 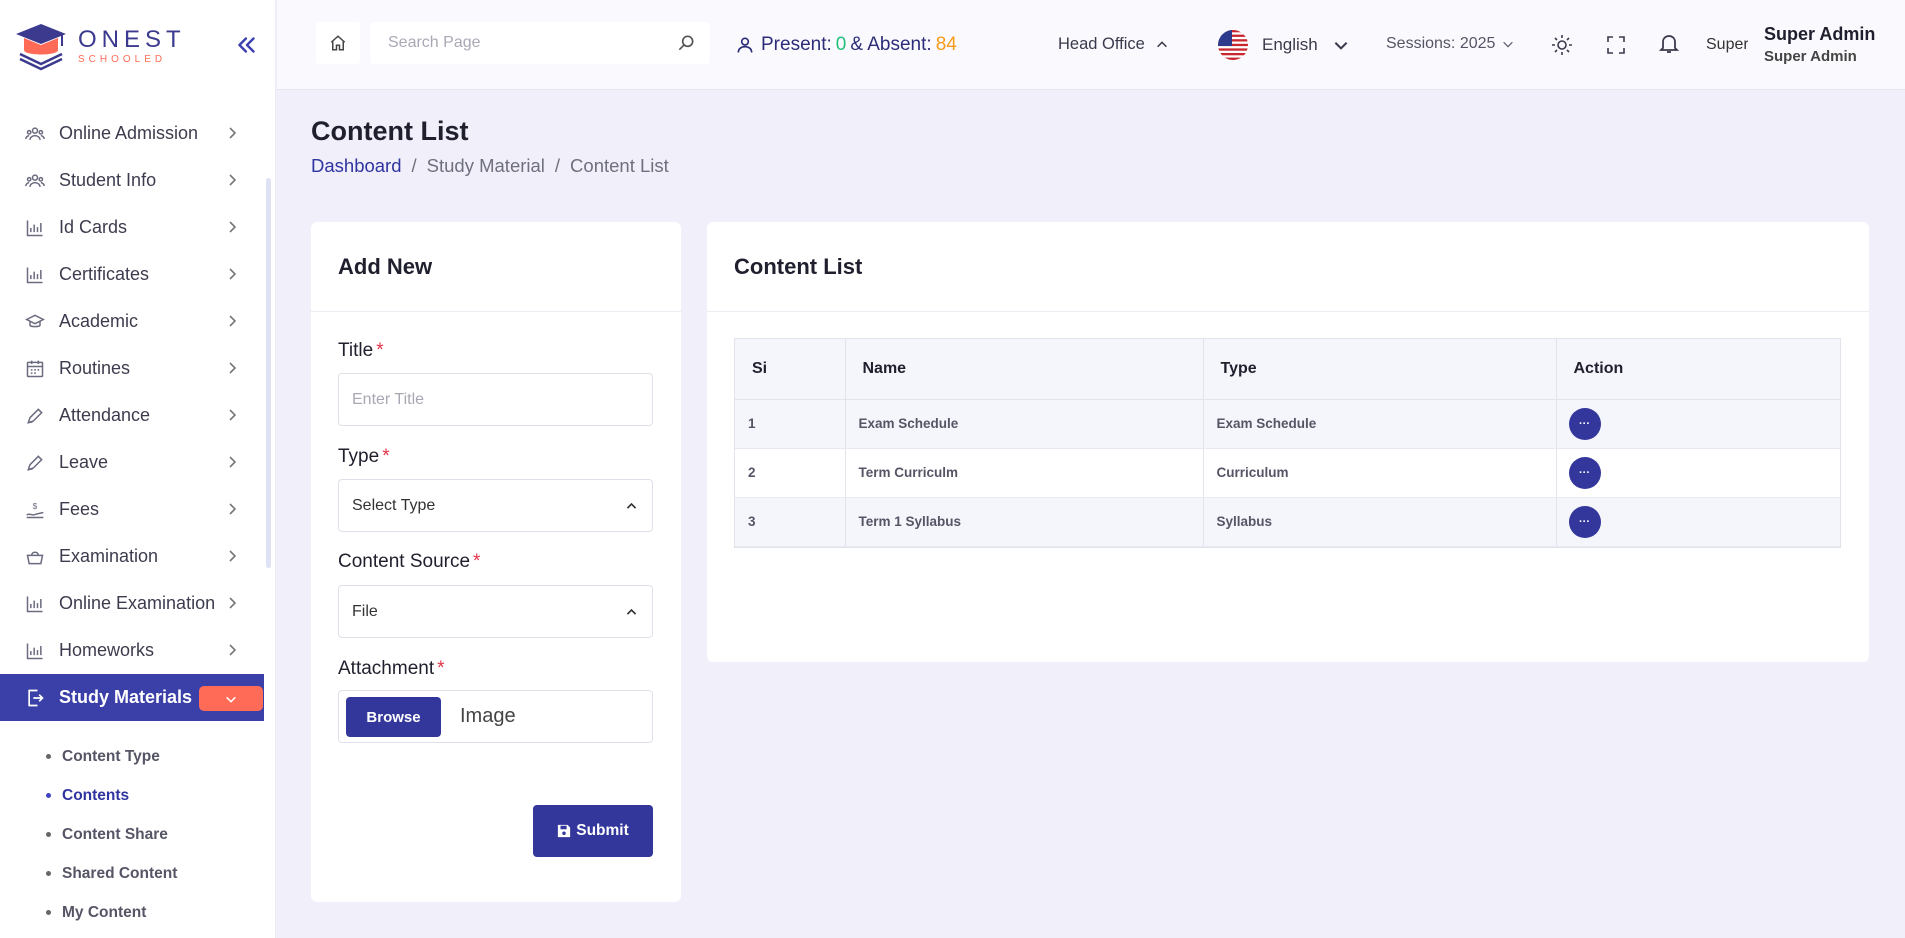 What do you see at coordinates (137, 603) in the screenshot?
I see `sidebar-item-label: Online Examination` at bounding box center [137, 603].